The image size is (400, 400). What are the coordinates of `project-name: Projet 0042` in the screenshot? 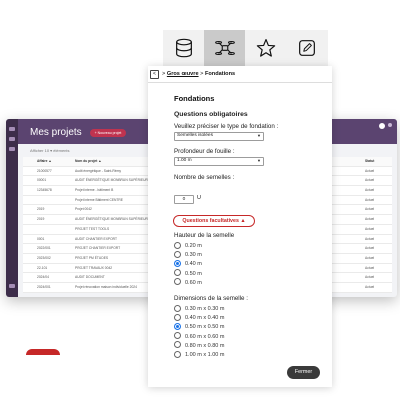 It's located at (83, 209).